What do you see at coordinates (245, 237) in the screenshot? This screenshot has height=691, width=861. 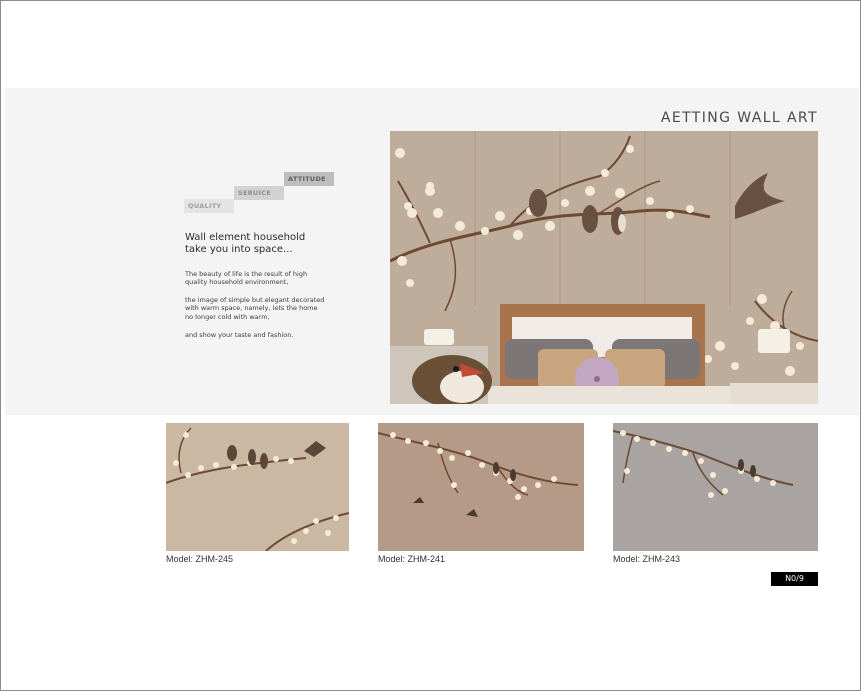 I see `headline-line: Wall element household` at bounding box center [245, 237].